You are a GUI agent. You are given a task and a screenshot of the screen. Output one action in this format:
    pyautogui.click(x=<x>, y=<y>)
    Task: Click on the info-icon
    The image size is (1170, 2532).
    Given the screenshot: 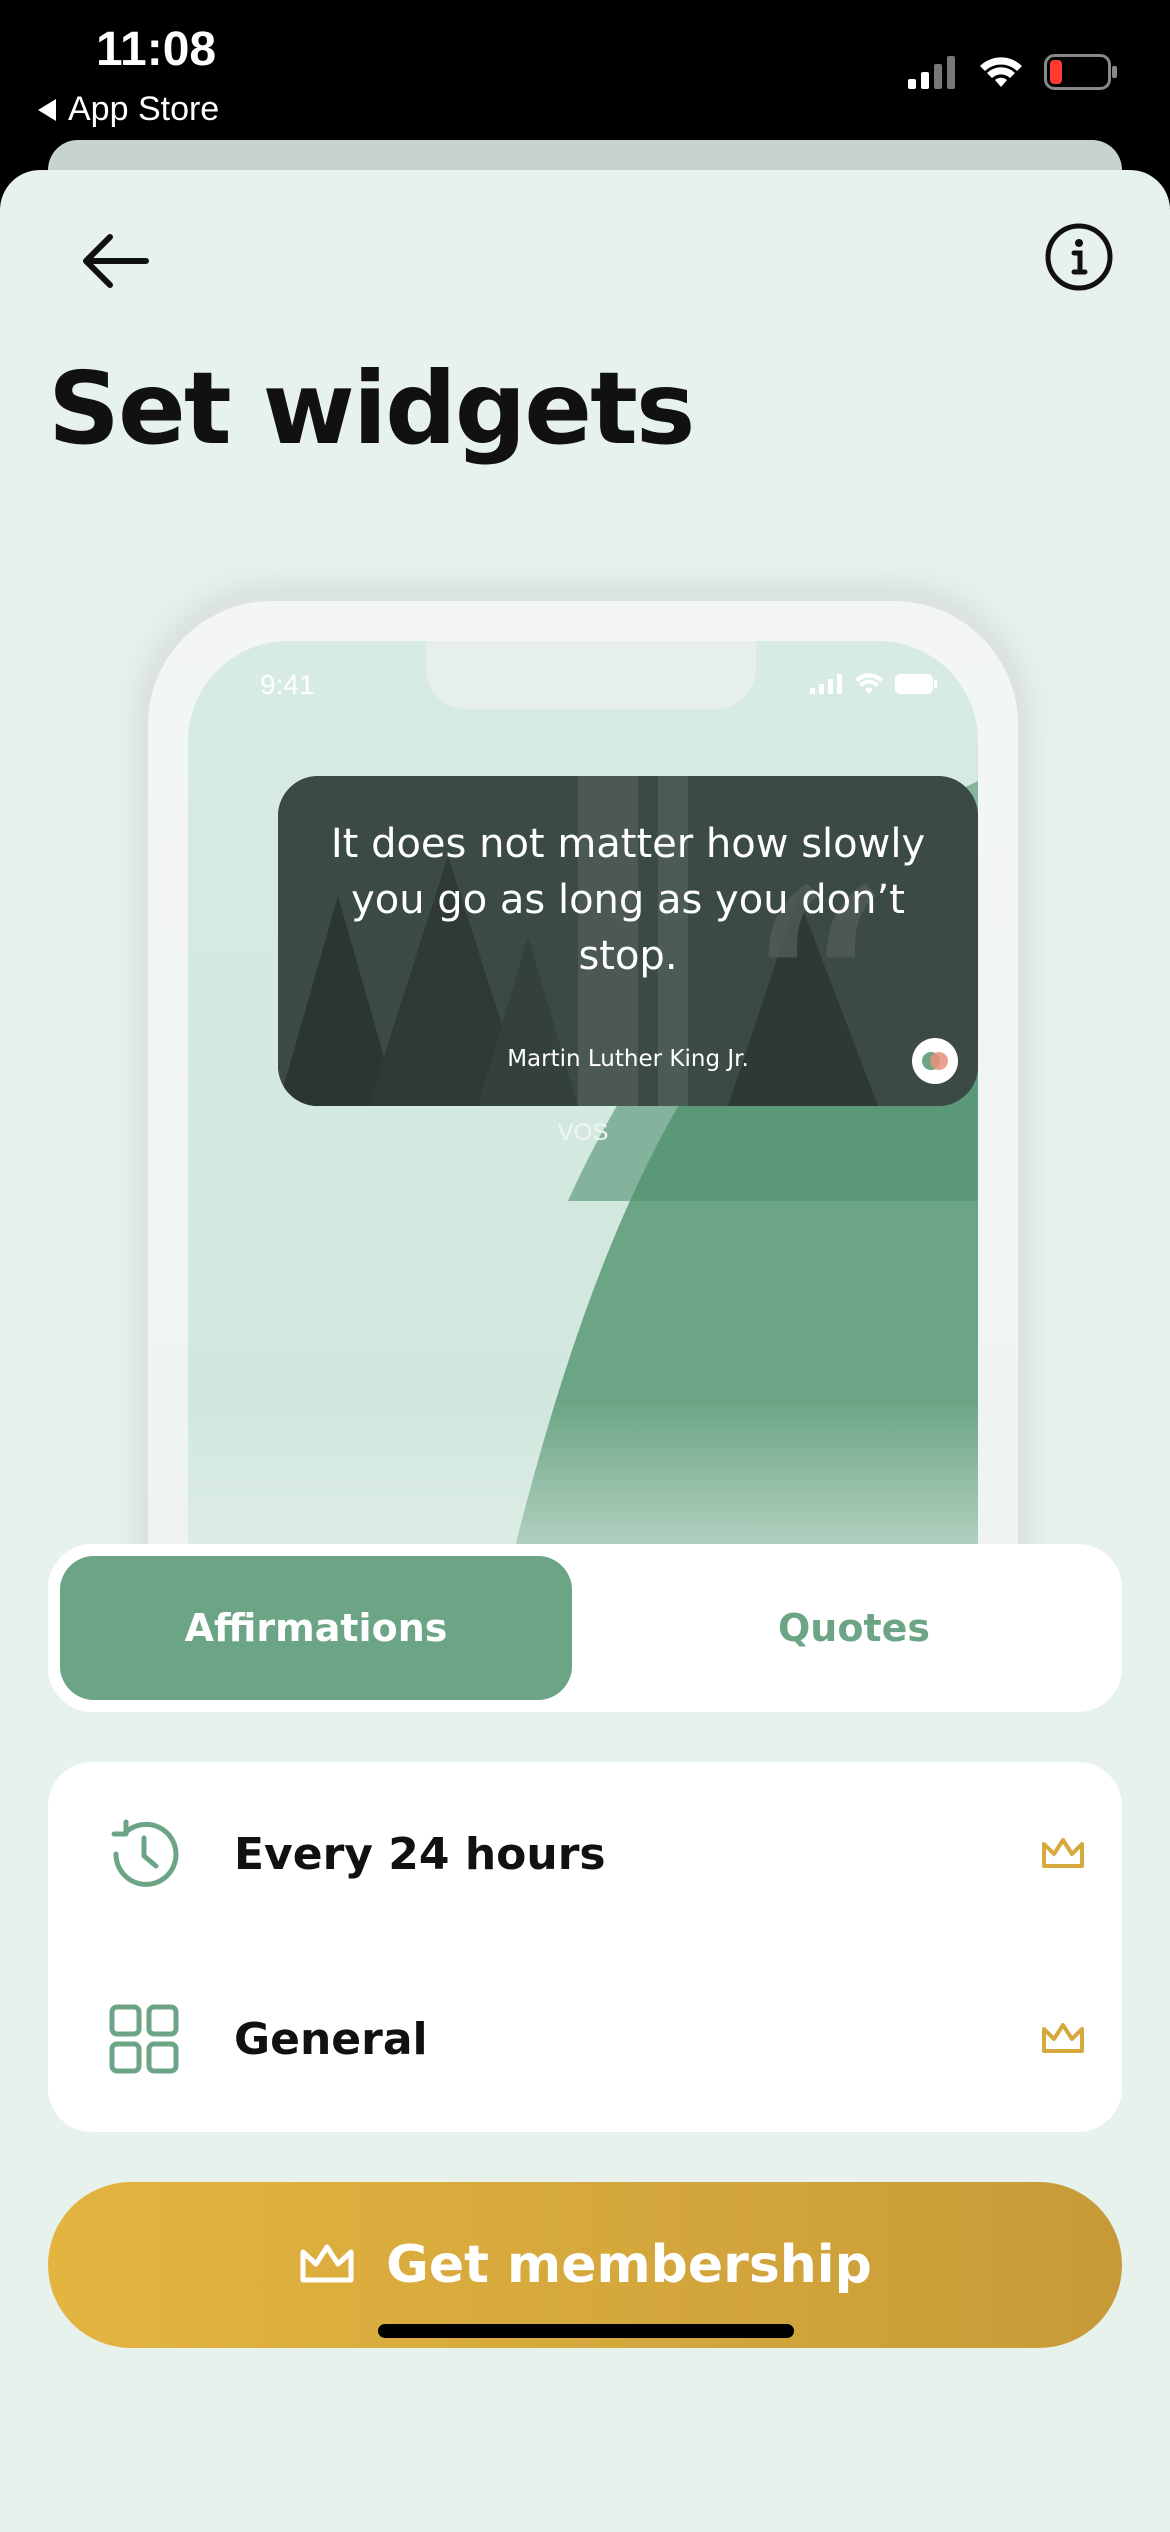 What is the action you would take?
    pyautogui.click(x=1079, y=257)
    